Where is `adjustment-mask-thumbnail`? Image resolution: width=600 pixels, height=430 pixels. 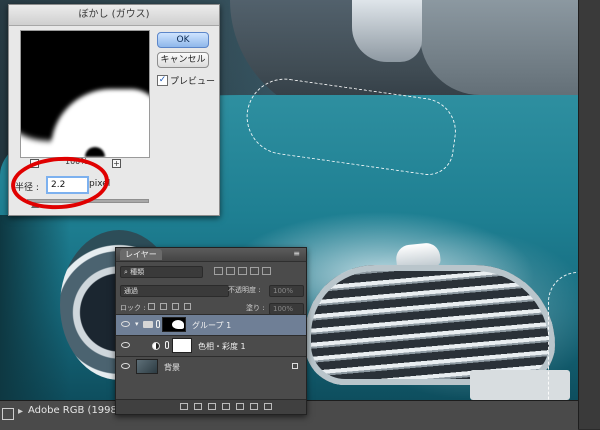
adjustment-mask-thumbnail is located at coordinates (182, 345).